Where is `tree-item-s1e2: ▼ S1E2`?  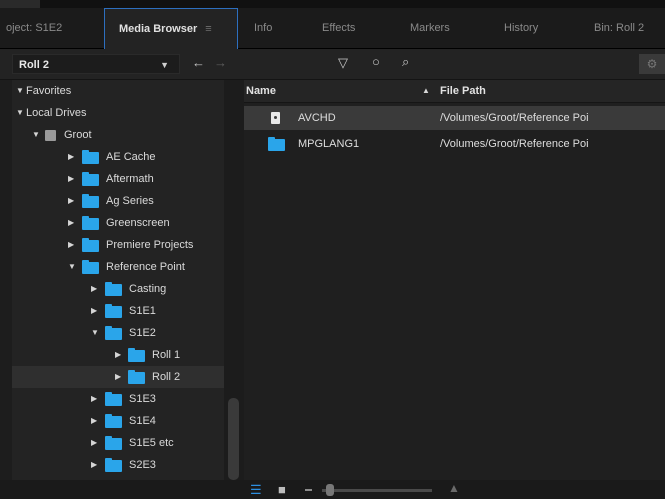
tree-item-s1e2: ▼ S1E2 is located at coordinates (118, 333).